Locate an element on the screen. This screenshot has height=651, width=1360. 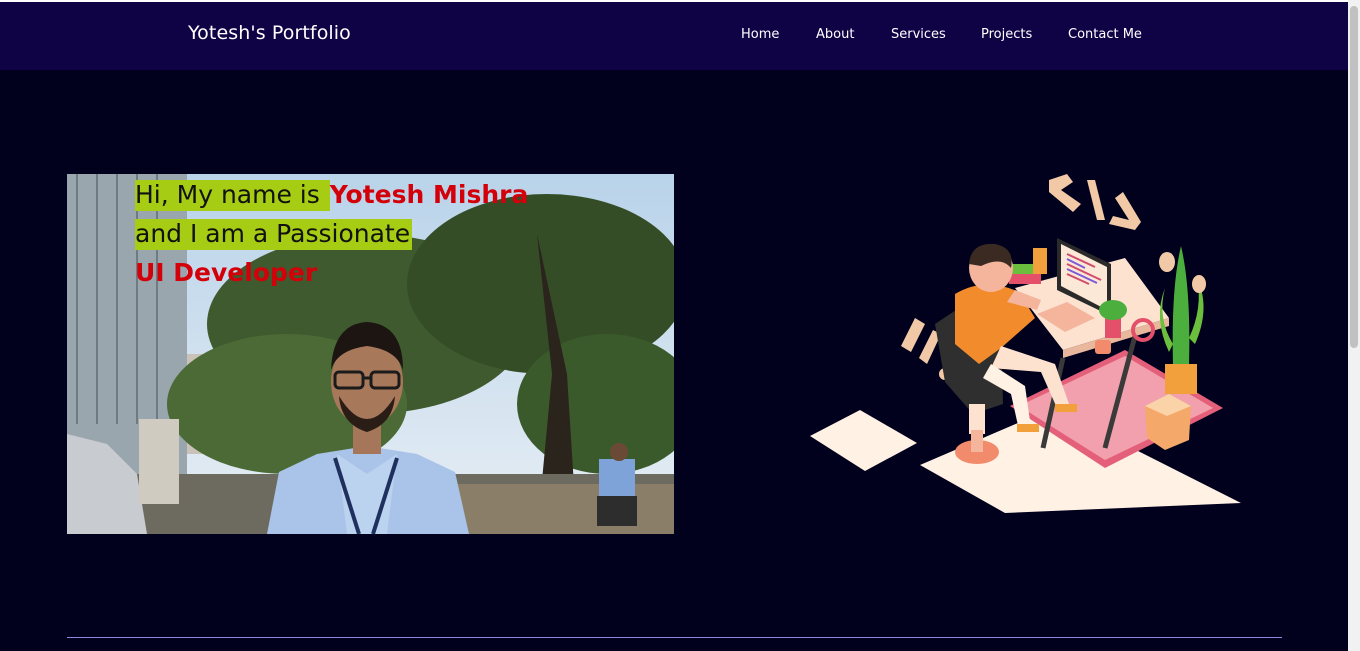
nav-home: Home is located at coordinates (760, 34).